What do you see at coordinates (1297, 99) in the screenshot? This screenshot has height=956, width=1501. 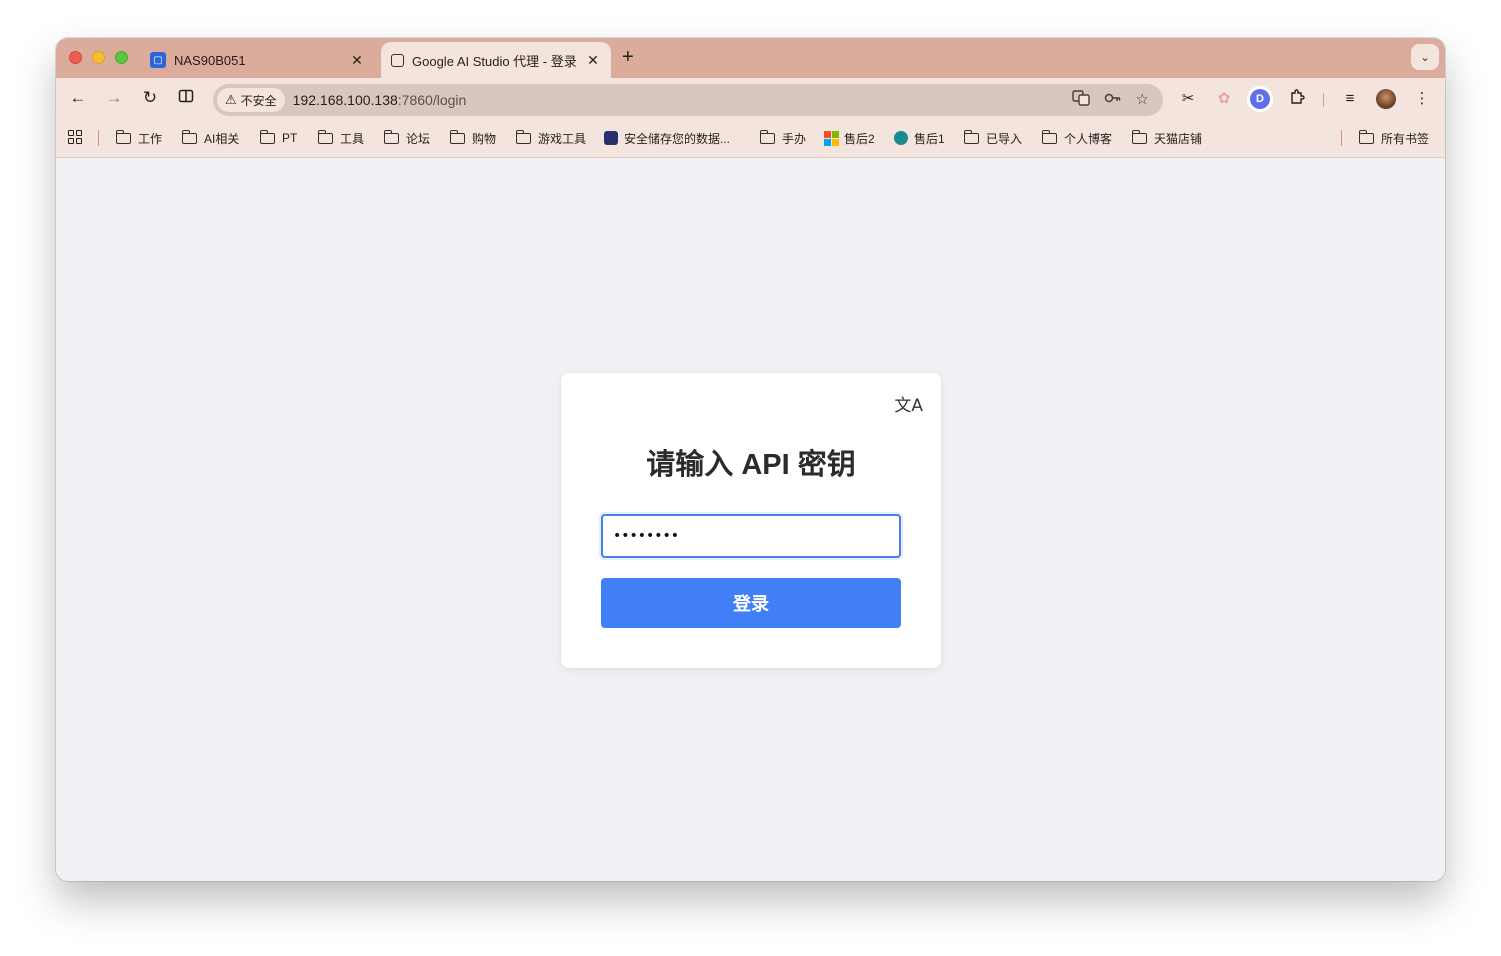 I see `extensions-puzzle-icon` at bounding box center [1297, 99].